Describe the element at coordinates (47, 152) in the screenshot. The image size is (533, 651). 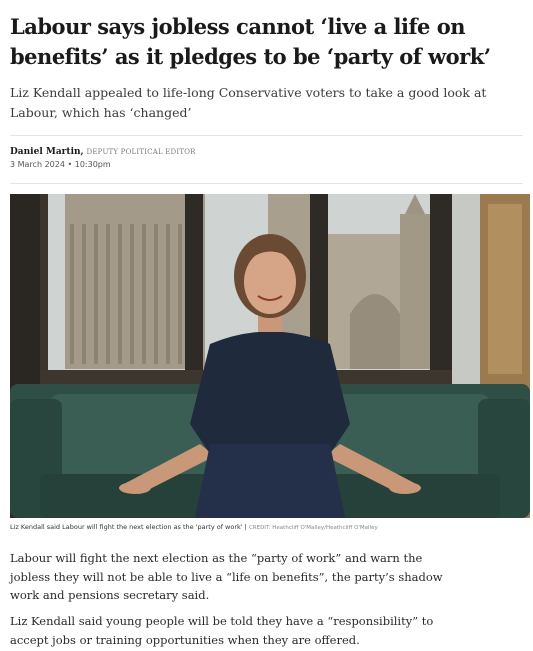
I see `author-link: Daniel Martin,` at that location.